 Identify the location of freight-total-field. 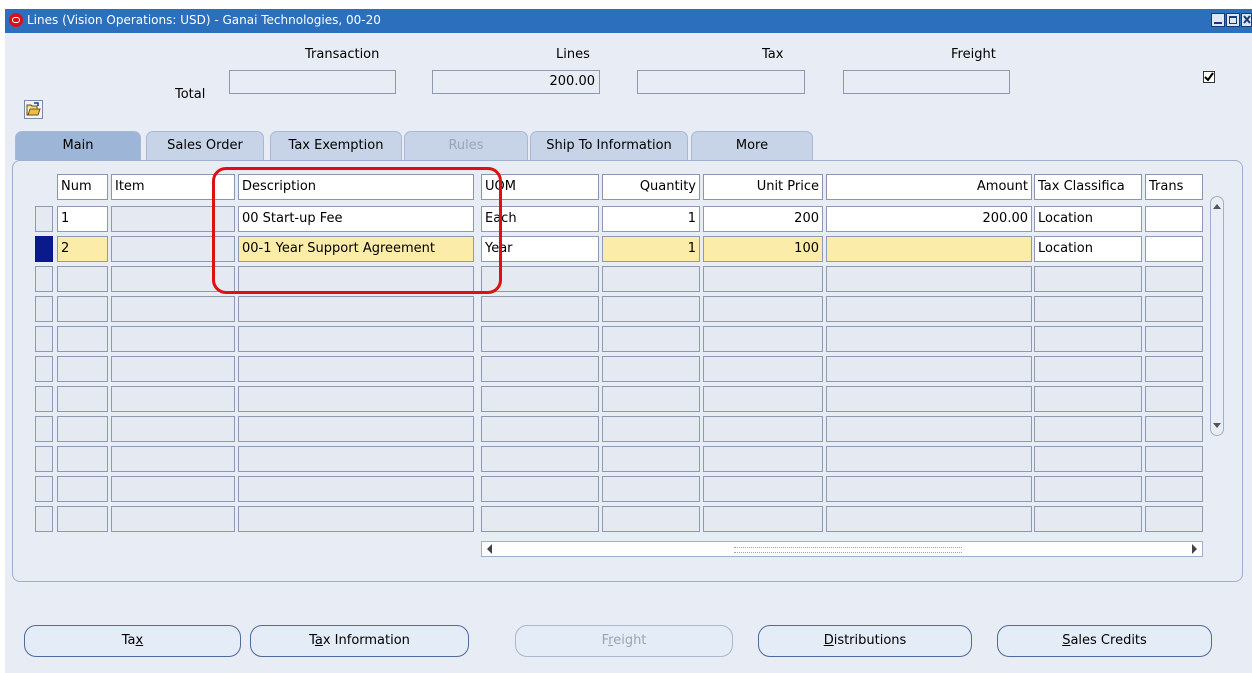
(926, 82).